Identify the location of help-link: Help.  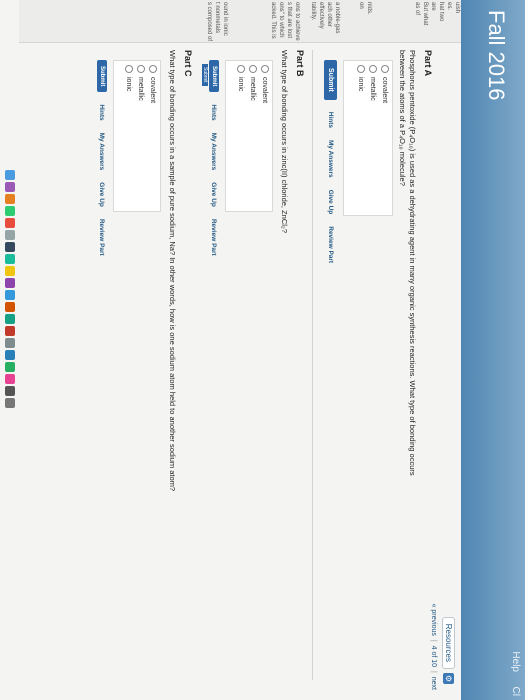
(515, 661).